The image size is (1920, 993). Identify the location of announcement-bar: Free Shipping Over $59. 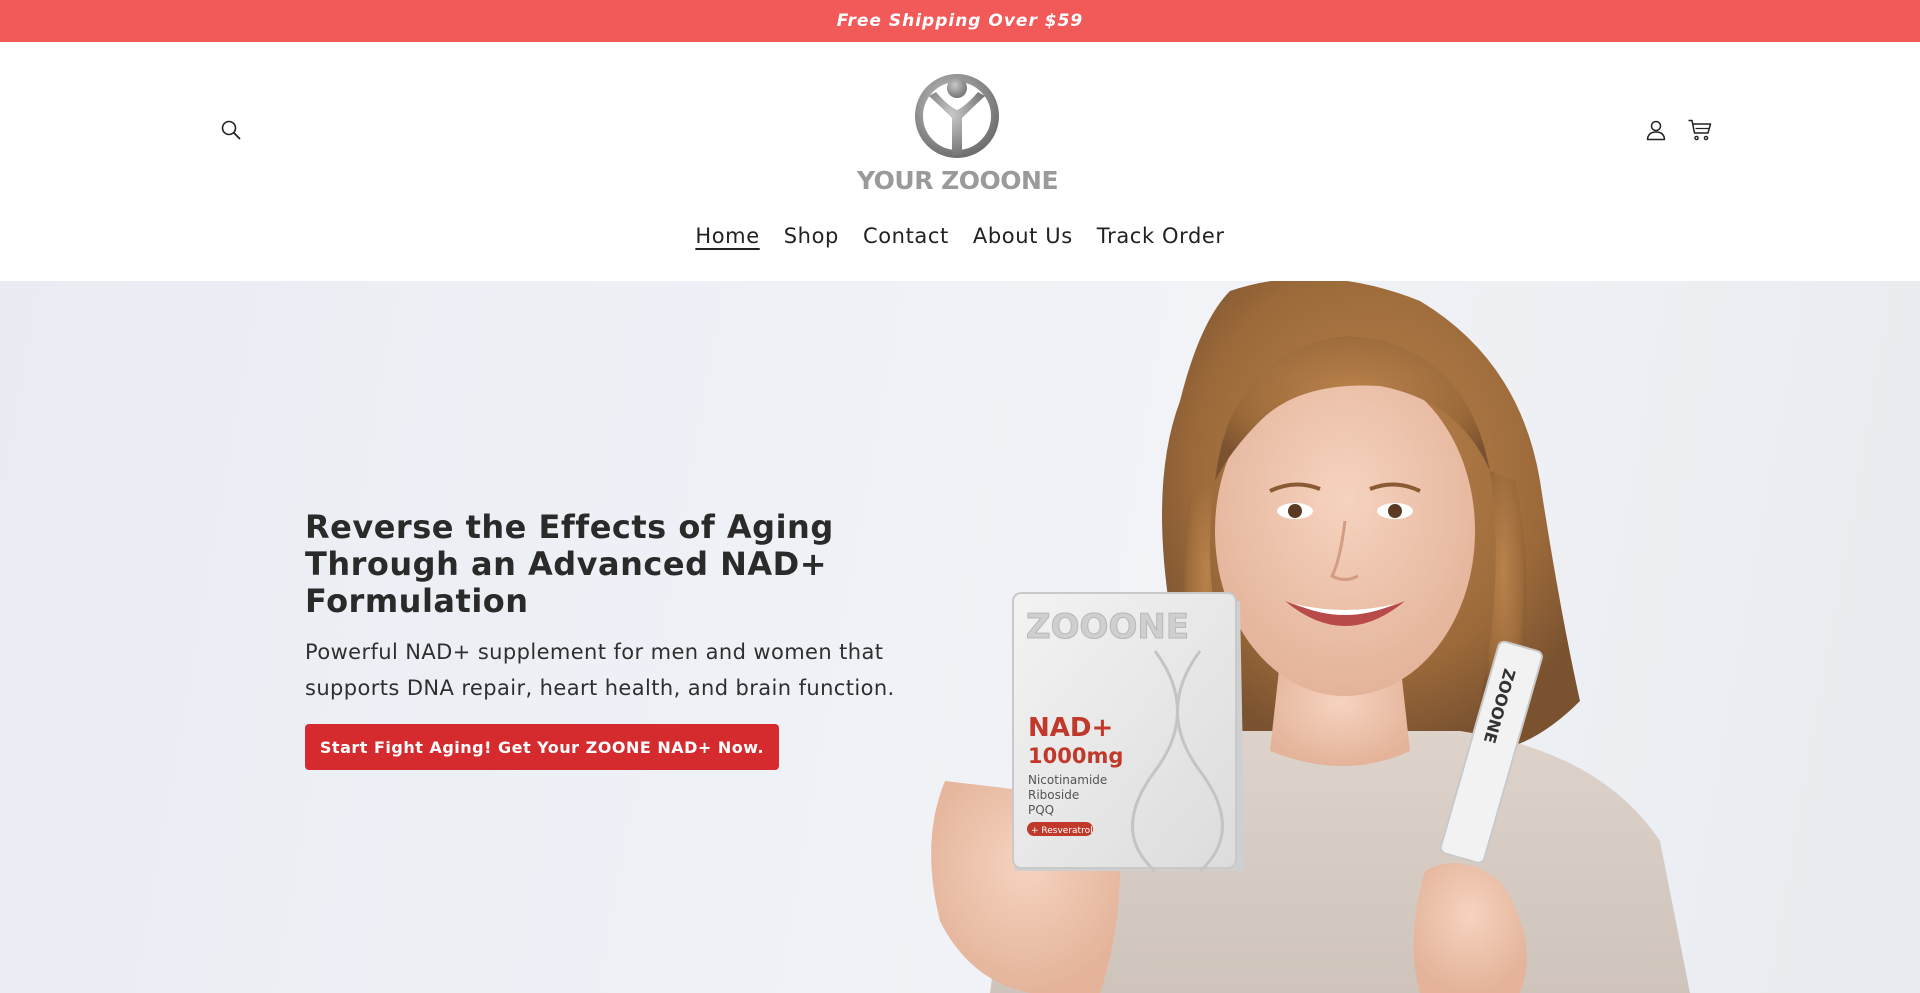
(960, 21).